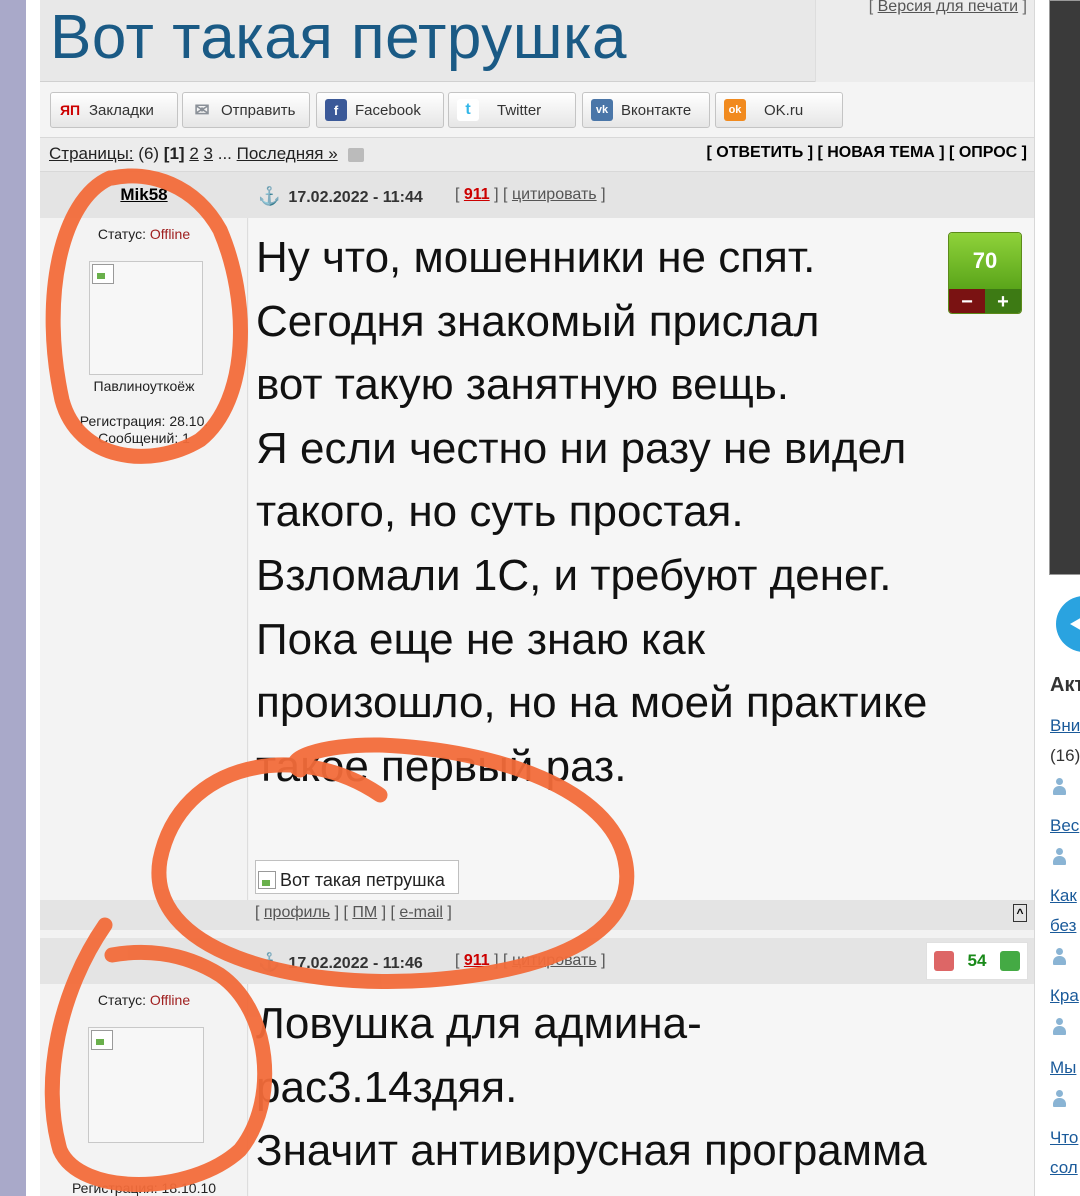  I want to click on topic-title: Вот такая петрушка, so click(338, 37).